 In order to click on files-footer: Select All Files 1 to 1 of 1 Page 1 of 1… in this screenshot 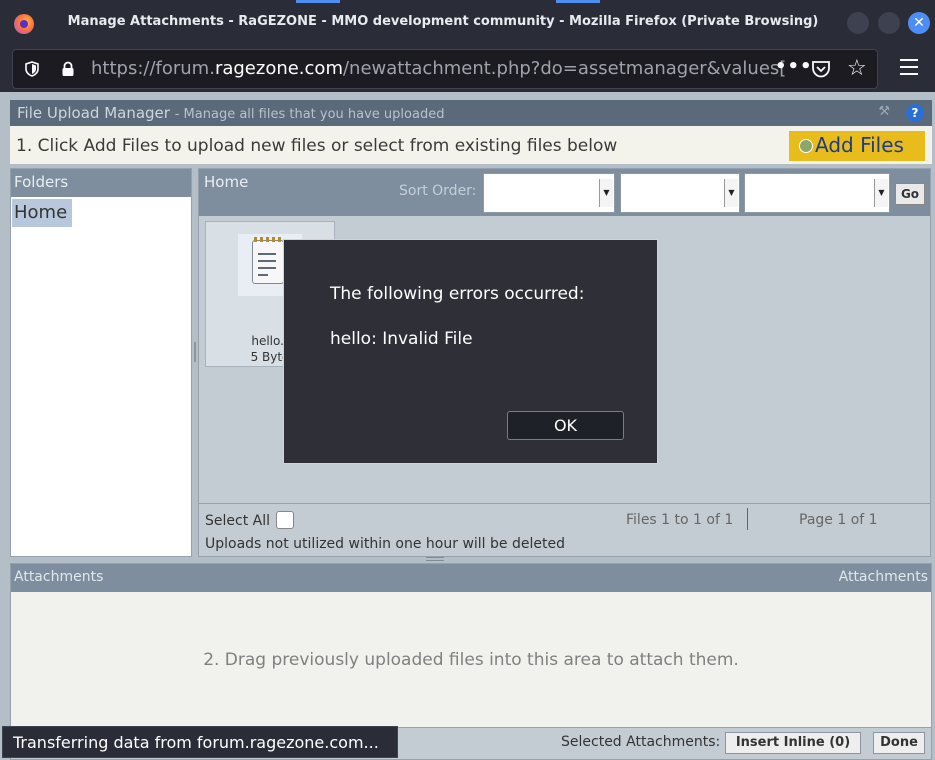, I will do `click(564, 529)`.